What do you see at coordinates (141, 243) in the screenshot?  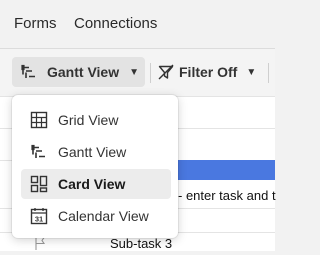 I see `grid-cell-text: Sub-task 3` at bounding box center [141, 243].